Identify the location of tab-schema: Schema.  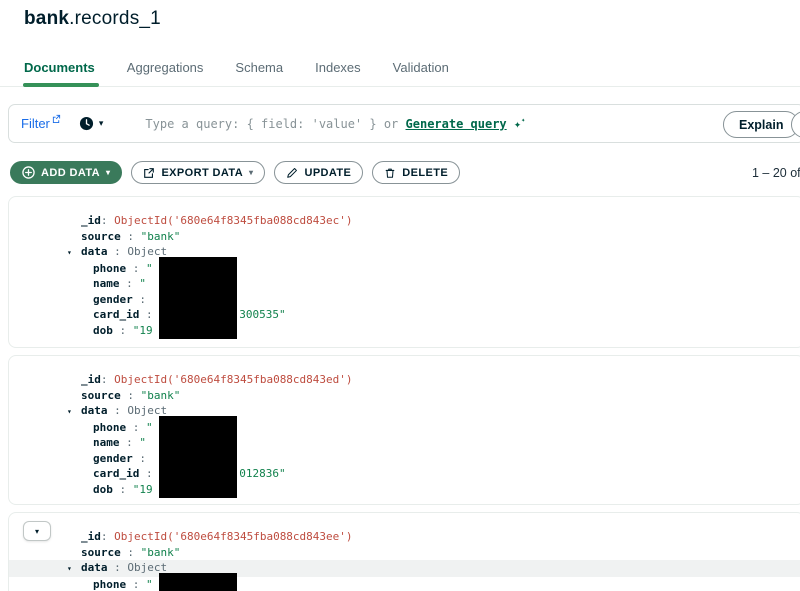
(259, 73).